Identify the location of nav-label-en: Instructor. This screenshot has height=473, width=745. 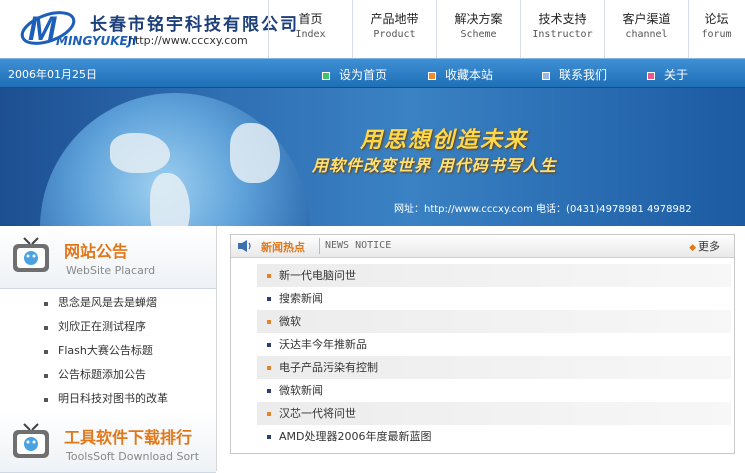
(562, 34).